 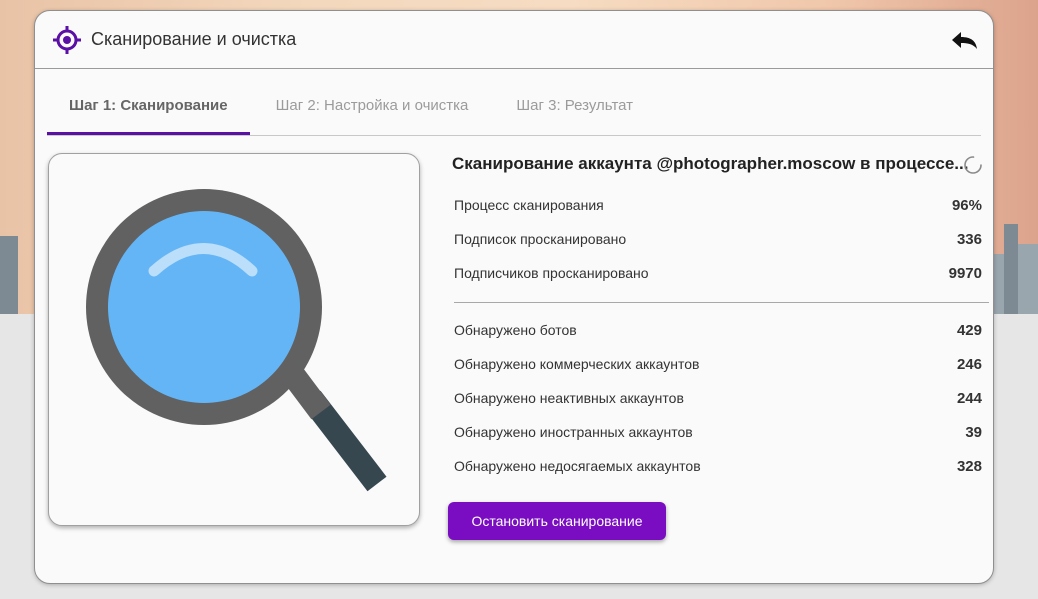 What do you see at coordinates (718, 432) in the screenshot?
I see `stat-row: Обнаружено иностранных аккаунтов 39` at bounding box center [718, 432].